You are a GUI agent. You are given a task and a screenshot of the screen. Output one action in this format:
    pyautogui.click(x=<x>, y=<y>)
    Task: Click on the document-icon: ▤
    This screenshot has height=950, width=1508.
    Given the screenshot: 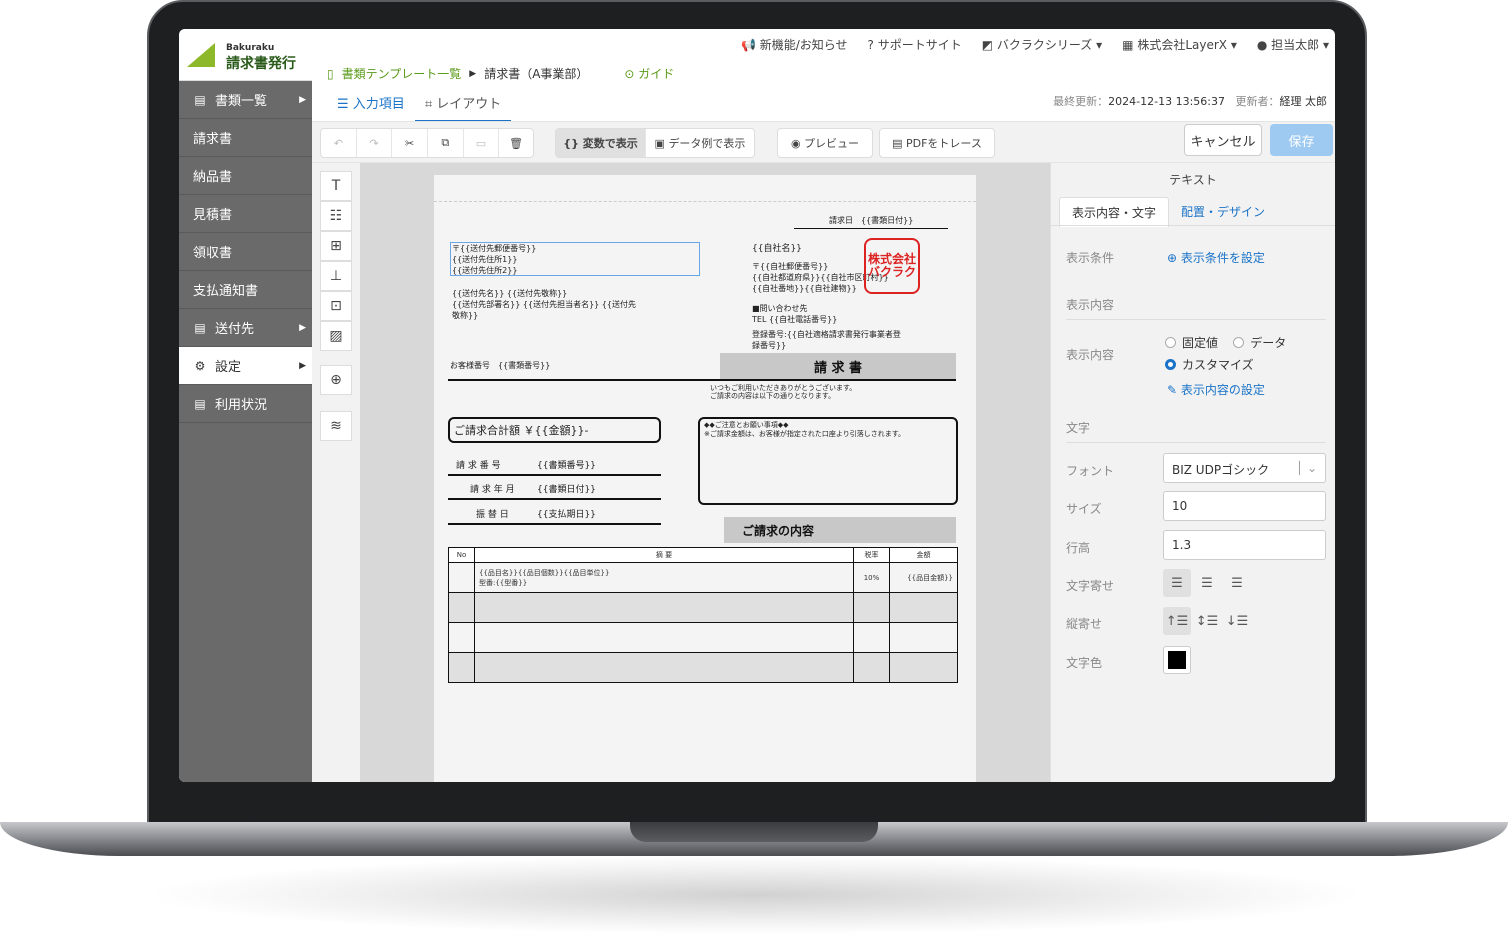 What is the action you would take?
    pyautogui.click(x=200, y=403)
    